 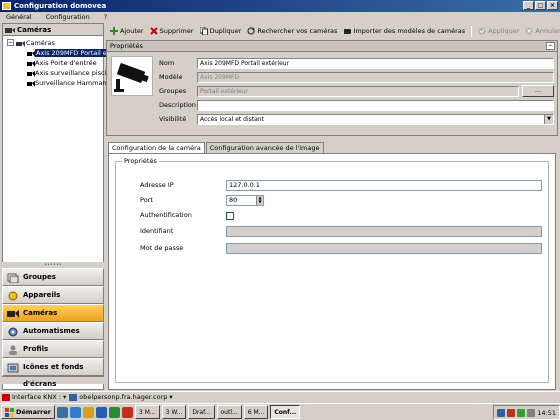 I want to click on search-cameras-button: Rechercher vos caméras, so click(x=292, y=31).